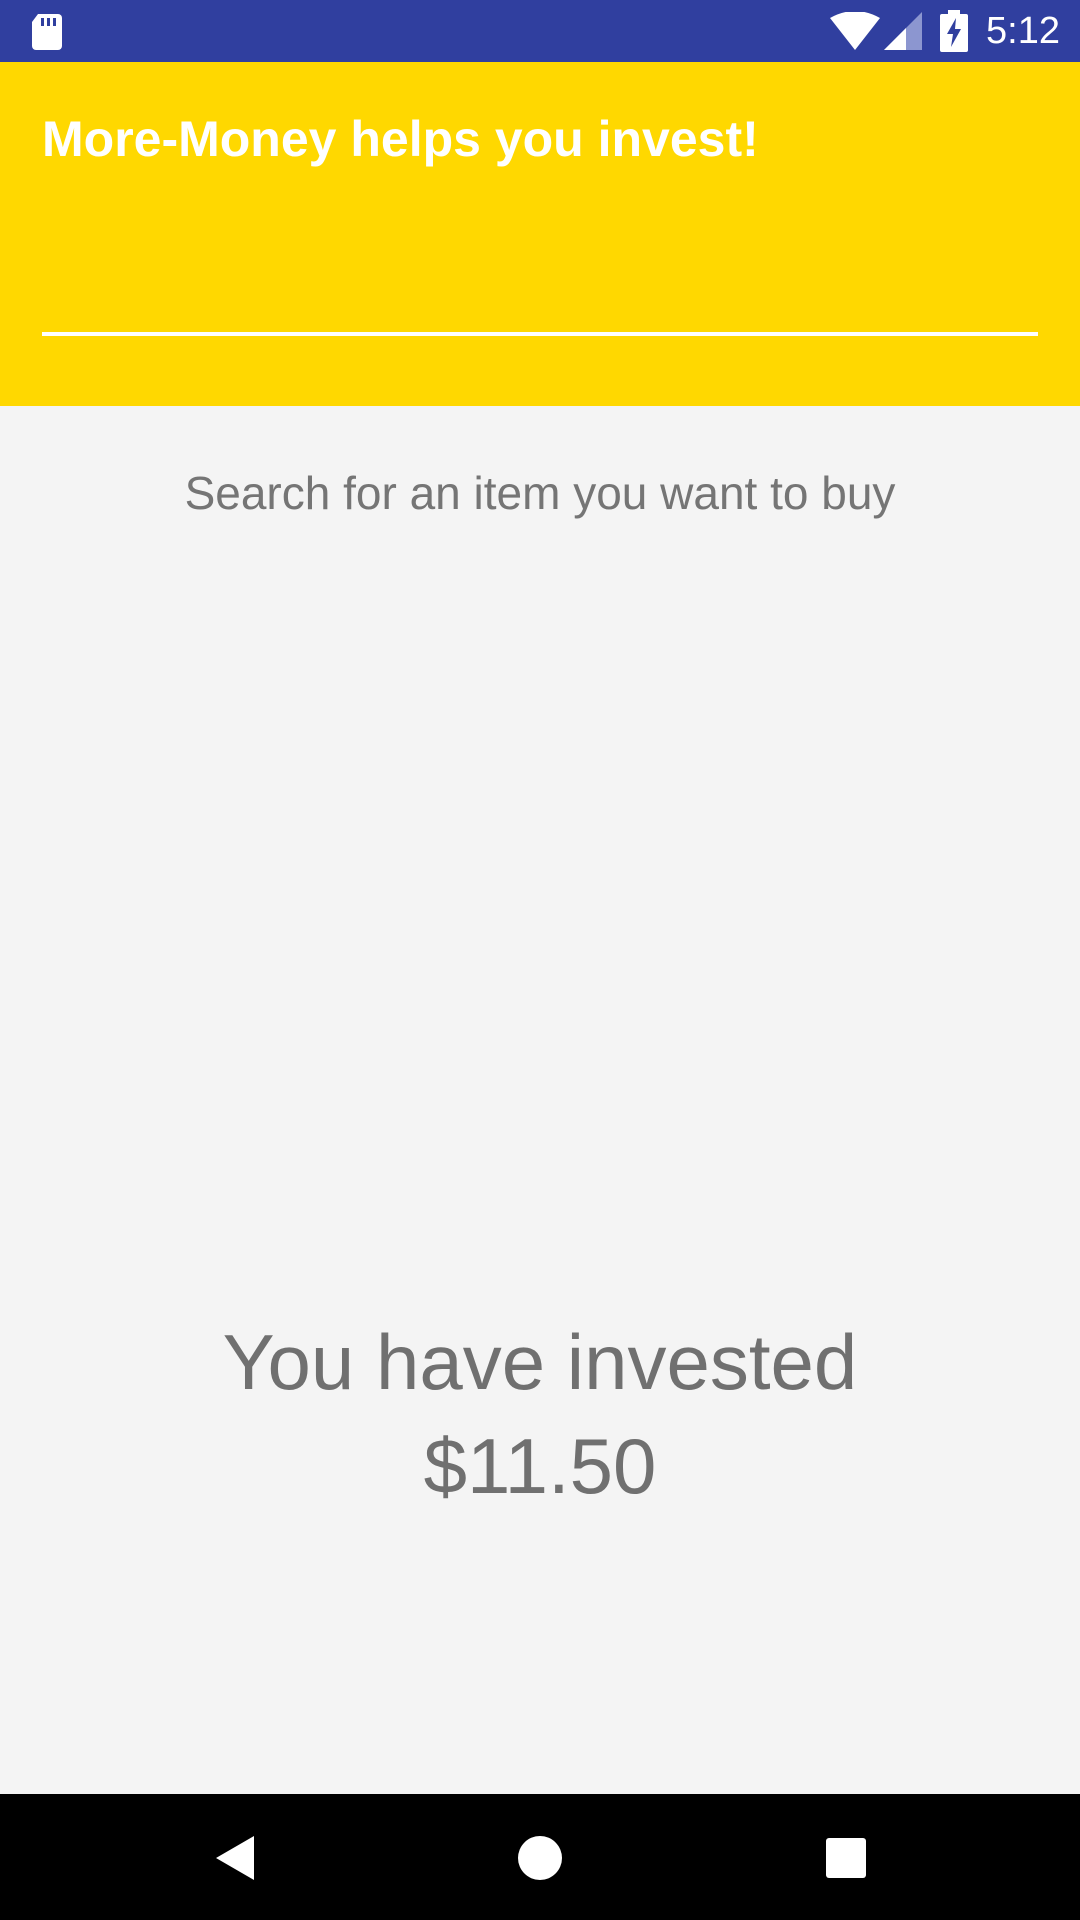 Image resolution: width=1080 pixels, height=1920 pixels. Describe the element at coordinates (1023, 31) in the screenshot. I see `status-time: 5:12` at that location.